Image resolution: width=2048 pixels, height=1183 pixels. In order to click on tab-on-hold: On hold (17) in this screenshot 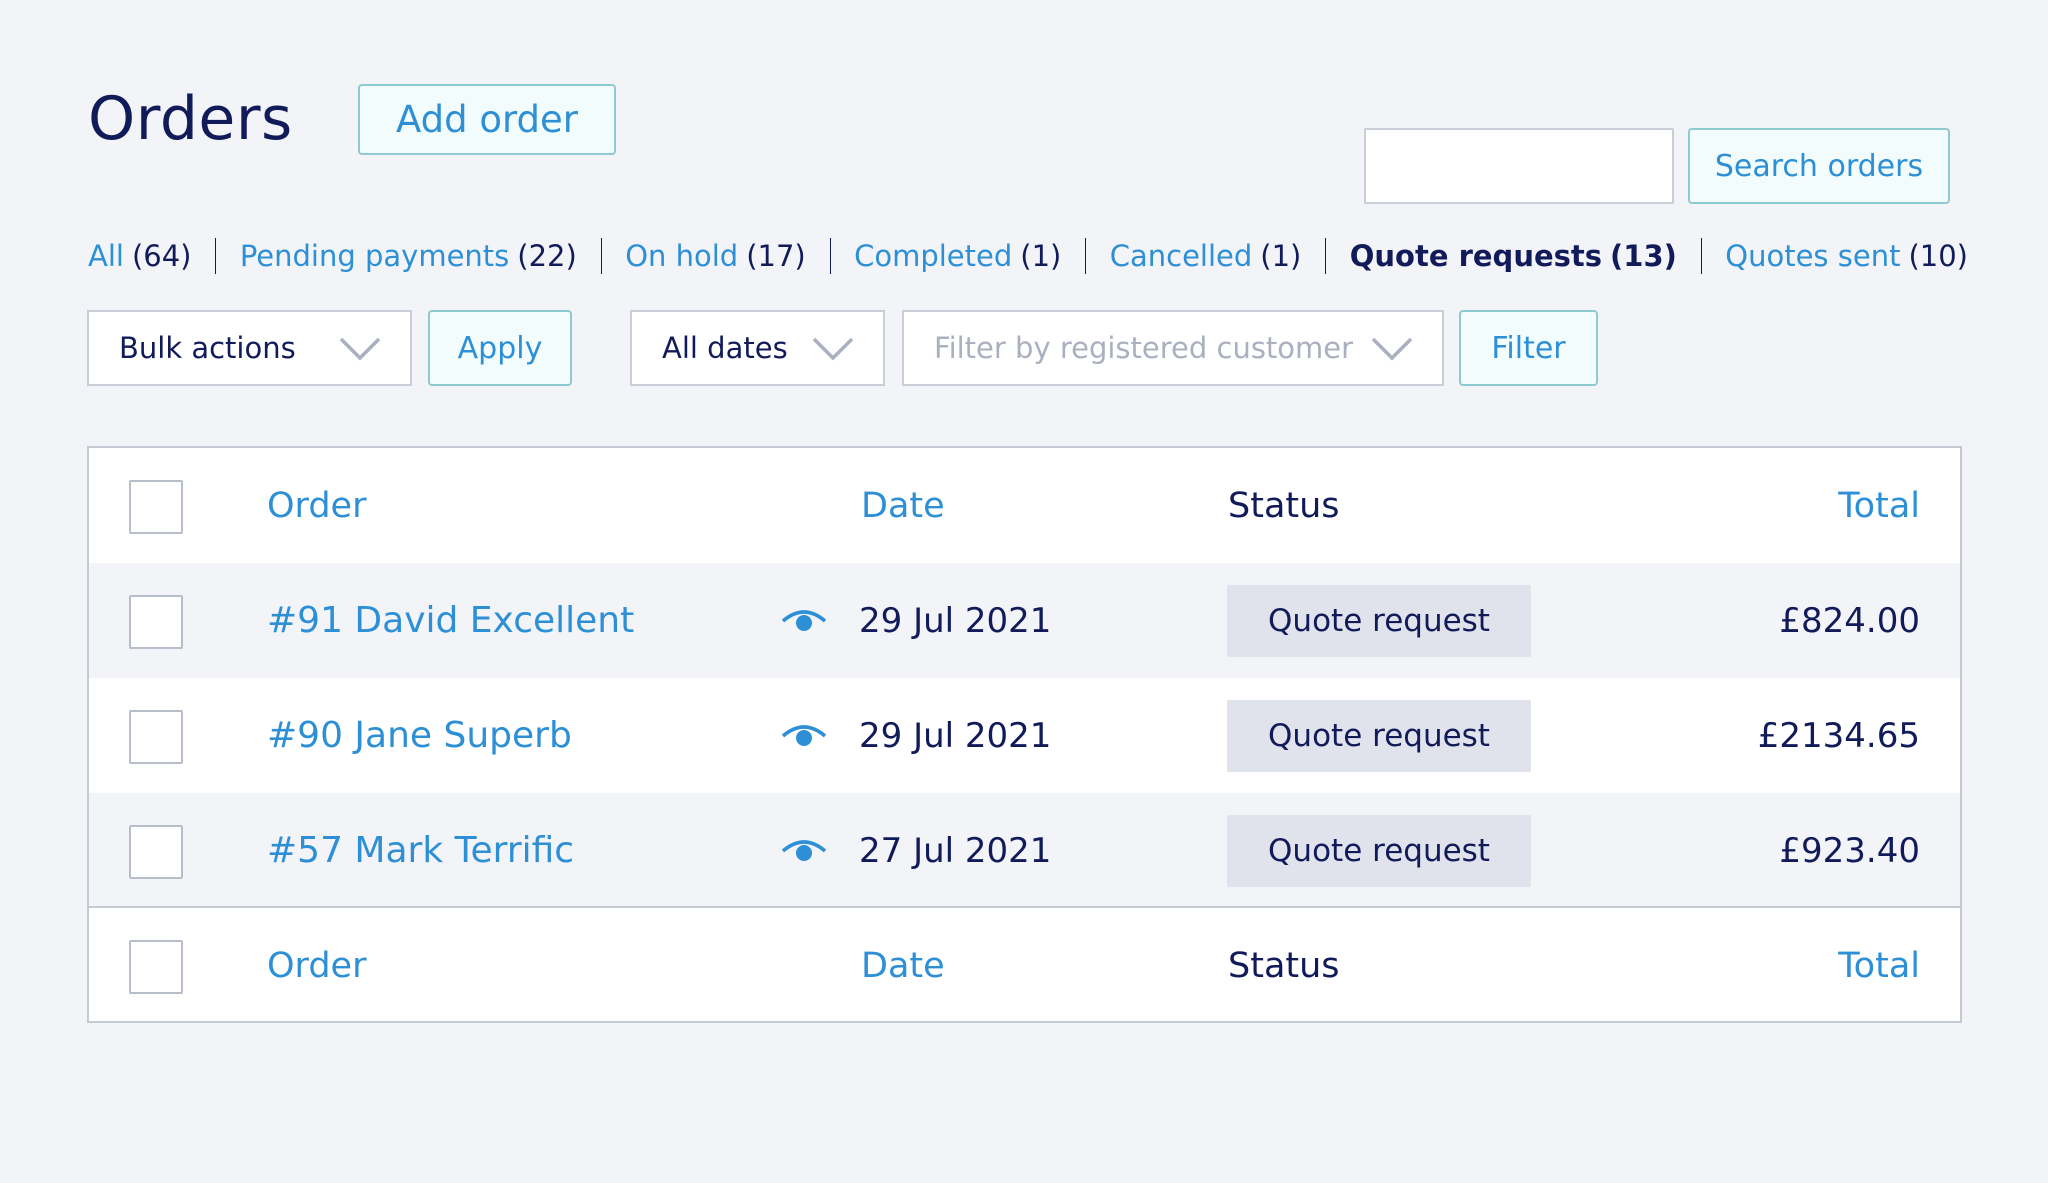, I will do `click(715, 256)`.